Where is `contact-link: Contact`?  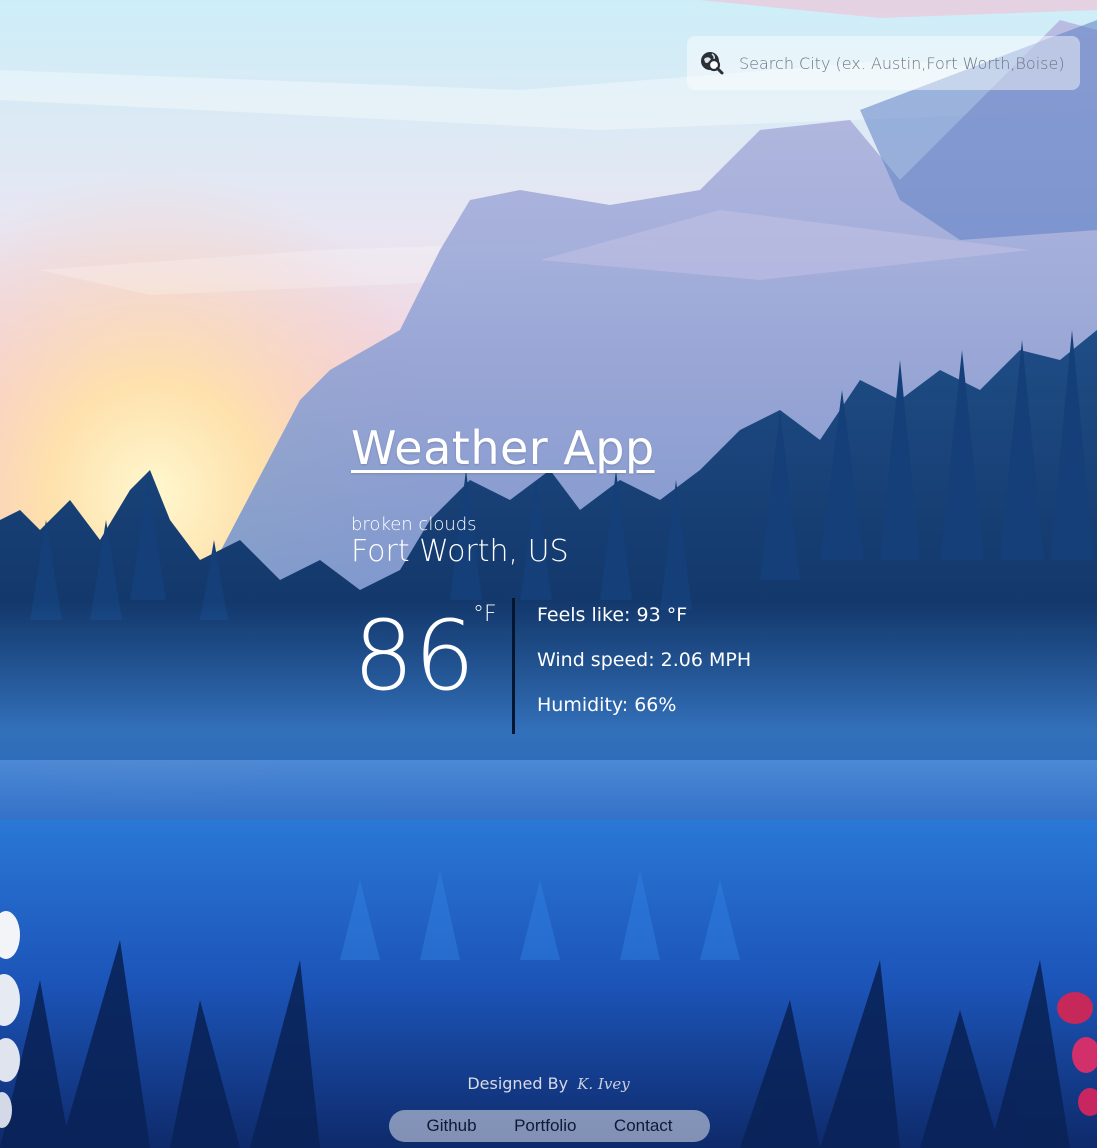 contact-link: Contact is located at coordinates (643, 1126).